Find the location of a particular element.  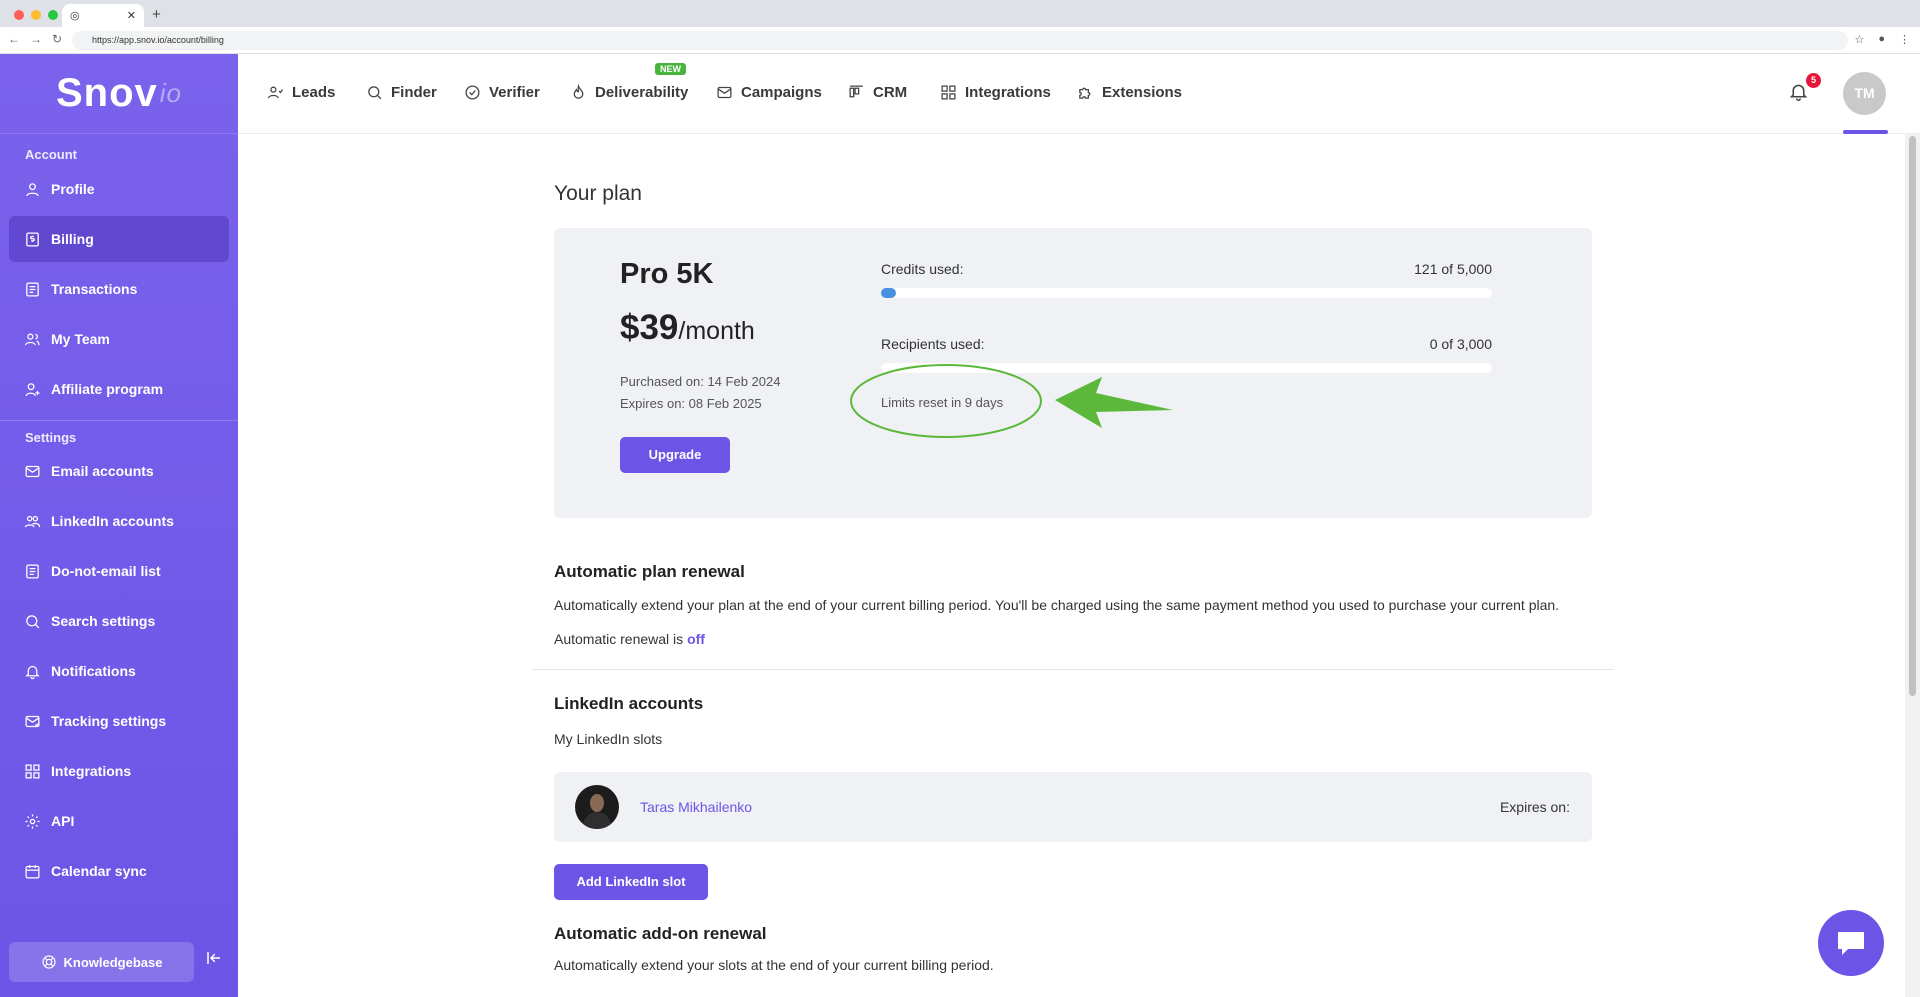

recipients-progress-bar is located at coordinates (1186, 368).